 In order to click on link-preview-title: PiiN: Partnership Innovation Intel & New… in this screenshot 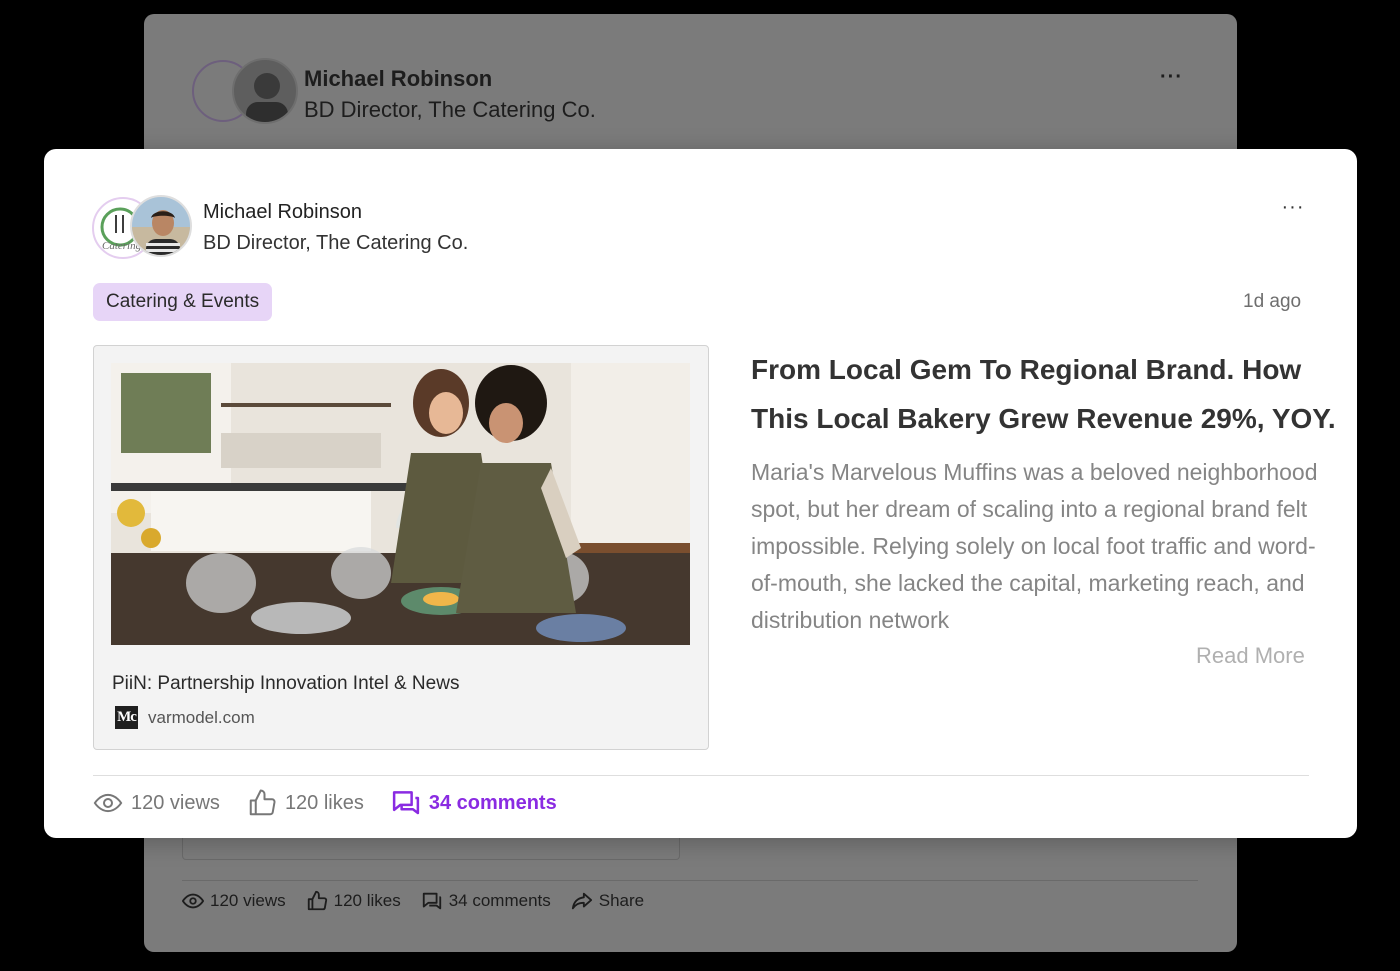, I will do `click(286, 683)`.